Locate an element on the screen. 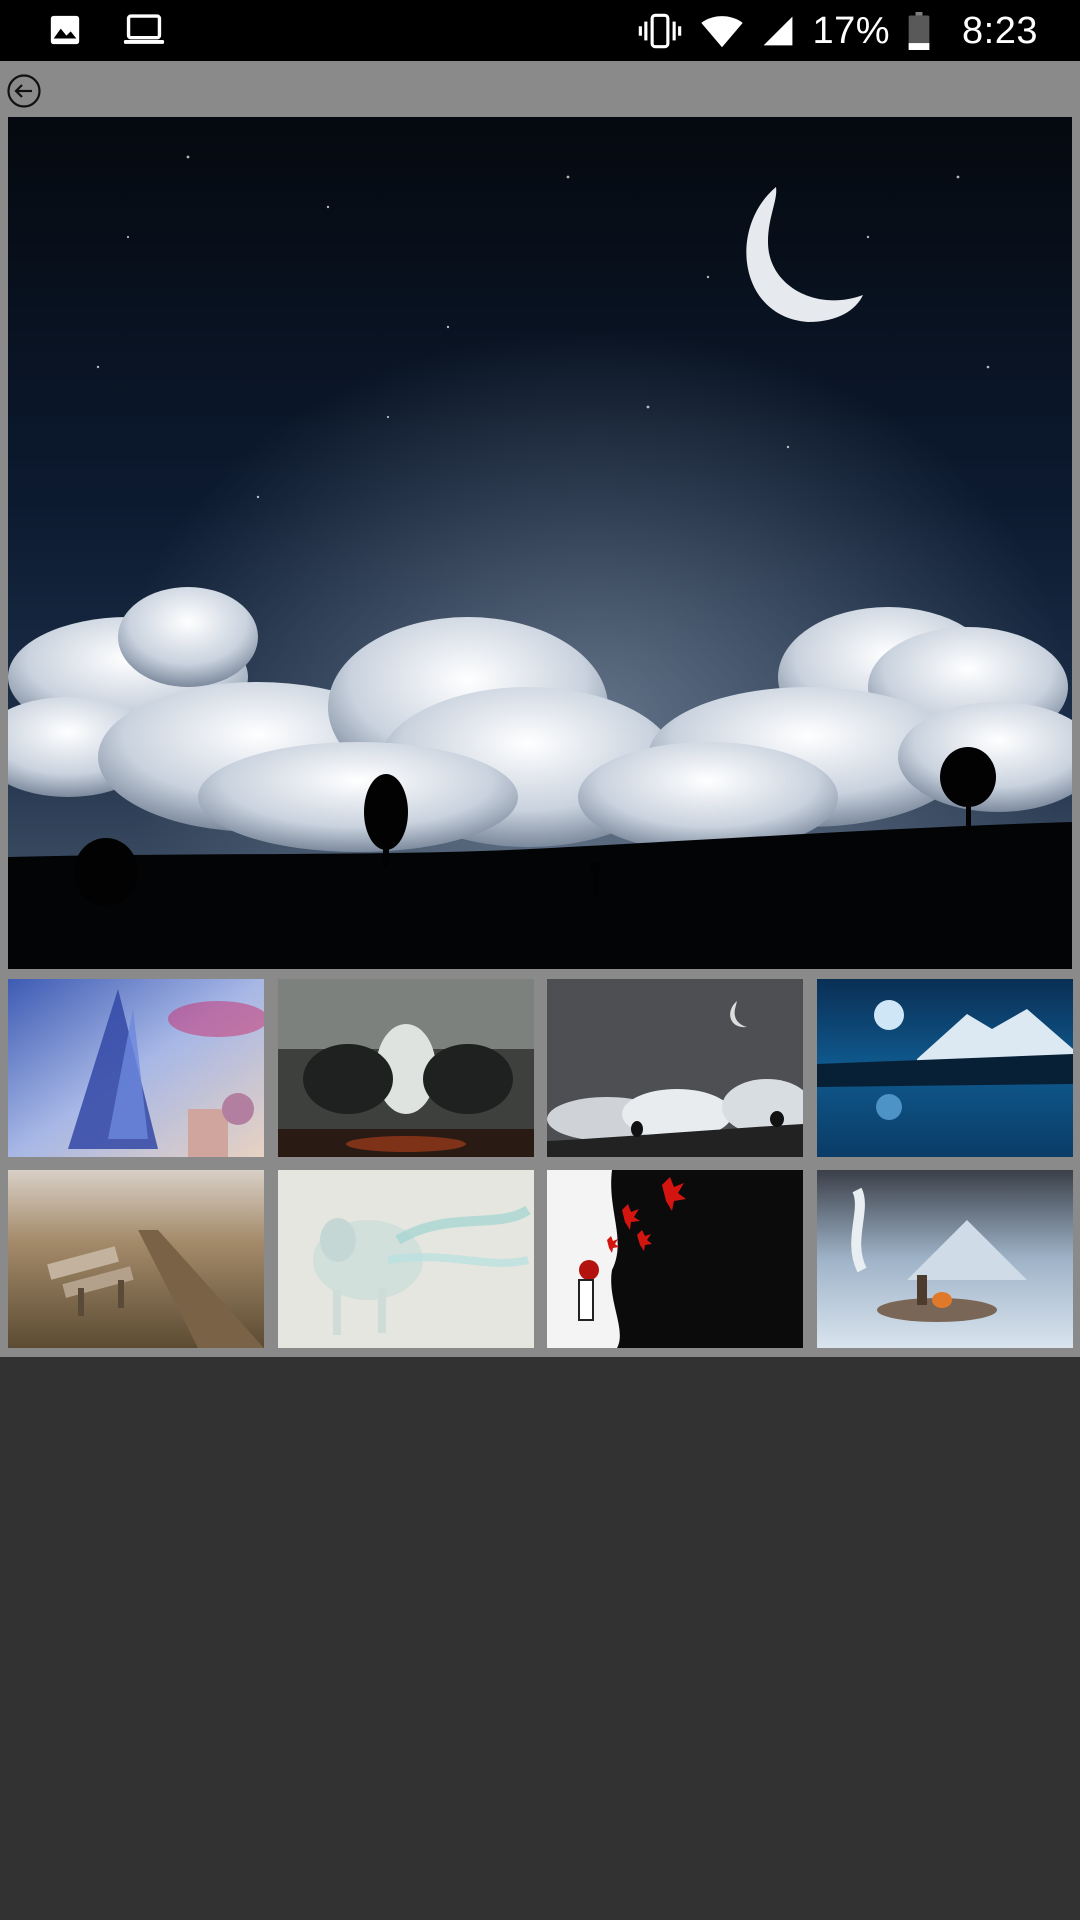 The image size is (1080, 1920). clock: 8:23 is located at coordinates (1000, 30).